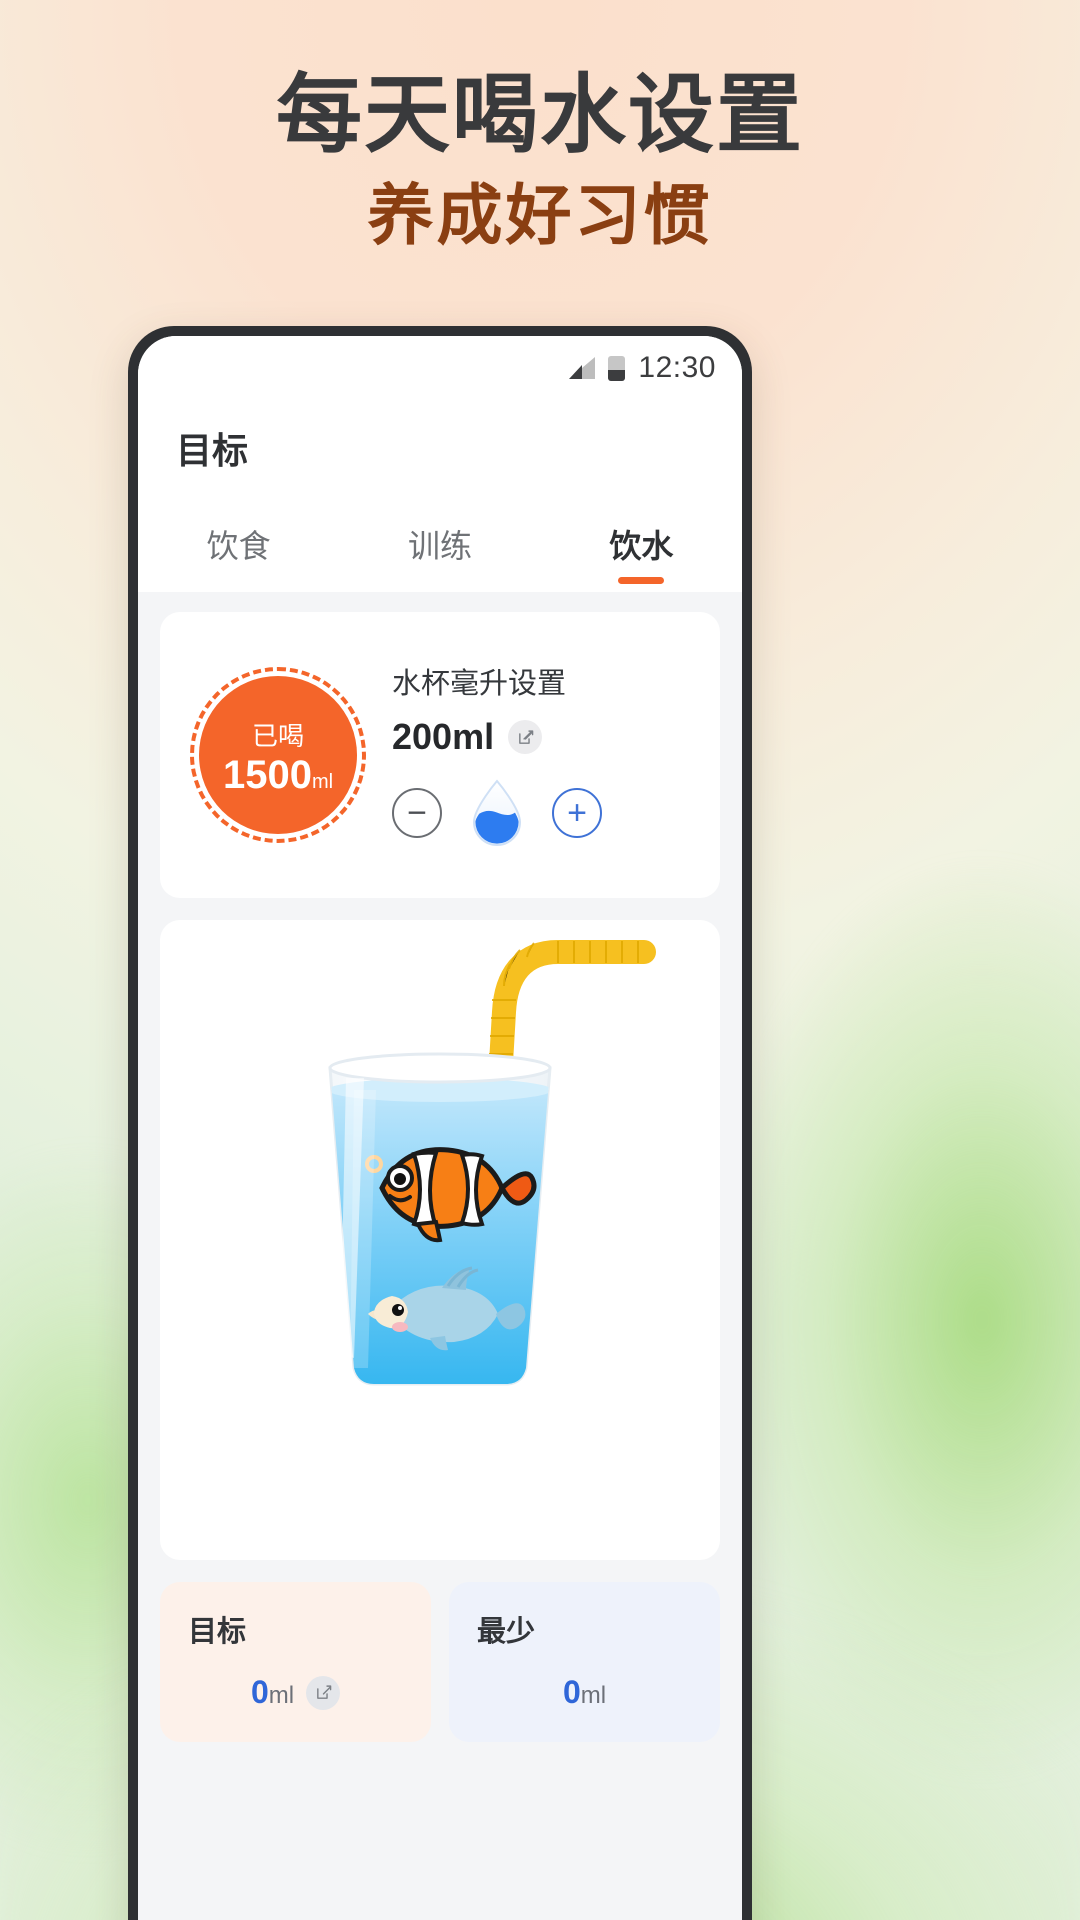 The width and height of the screenshot is (1080, 1920). I want to click on goal-card-value-row: 0ml, so click(295, 1692).